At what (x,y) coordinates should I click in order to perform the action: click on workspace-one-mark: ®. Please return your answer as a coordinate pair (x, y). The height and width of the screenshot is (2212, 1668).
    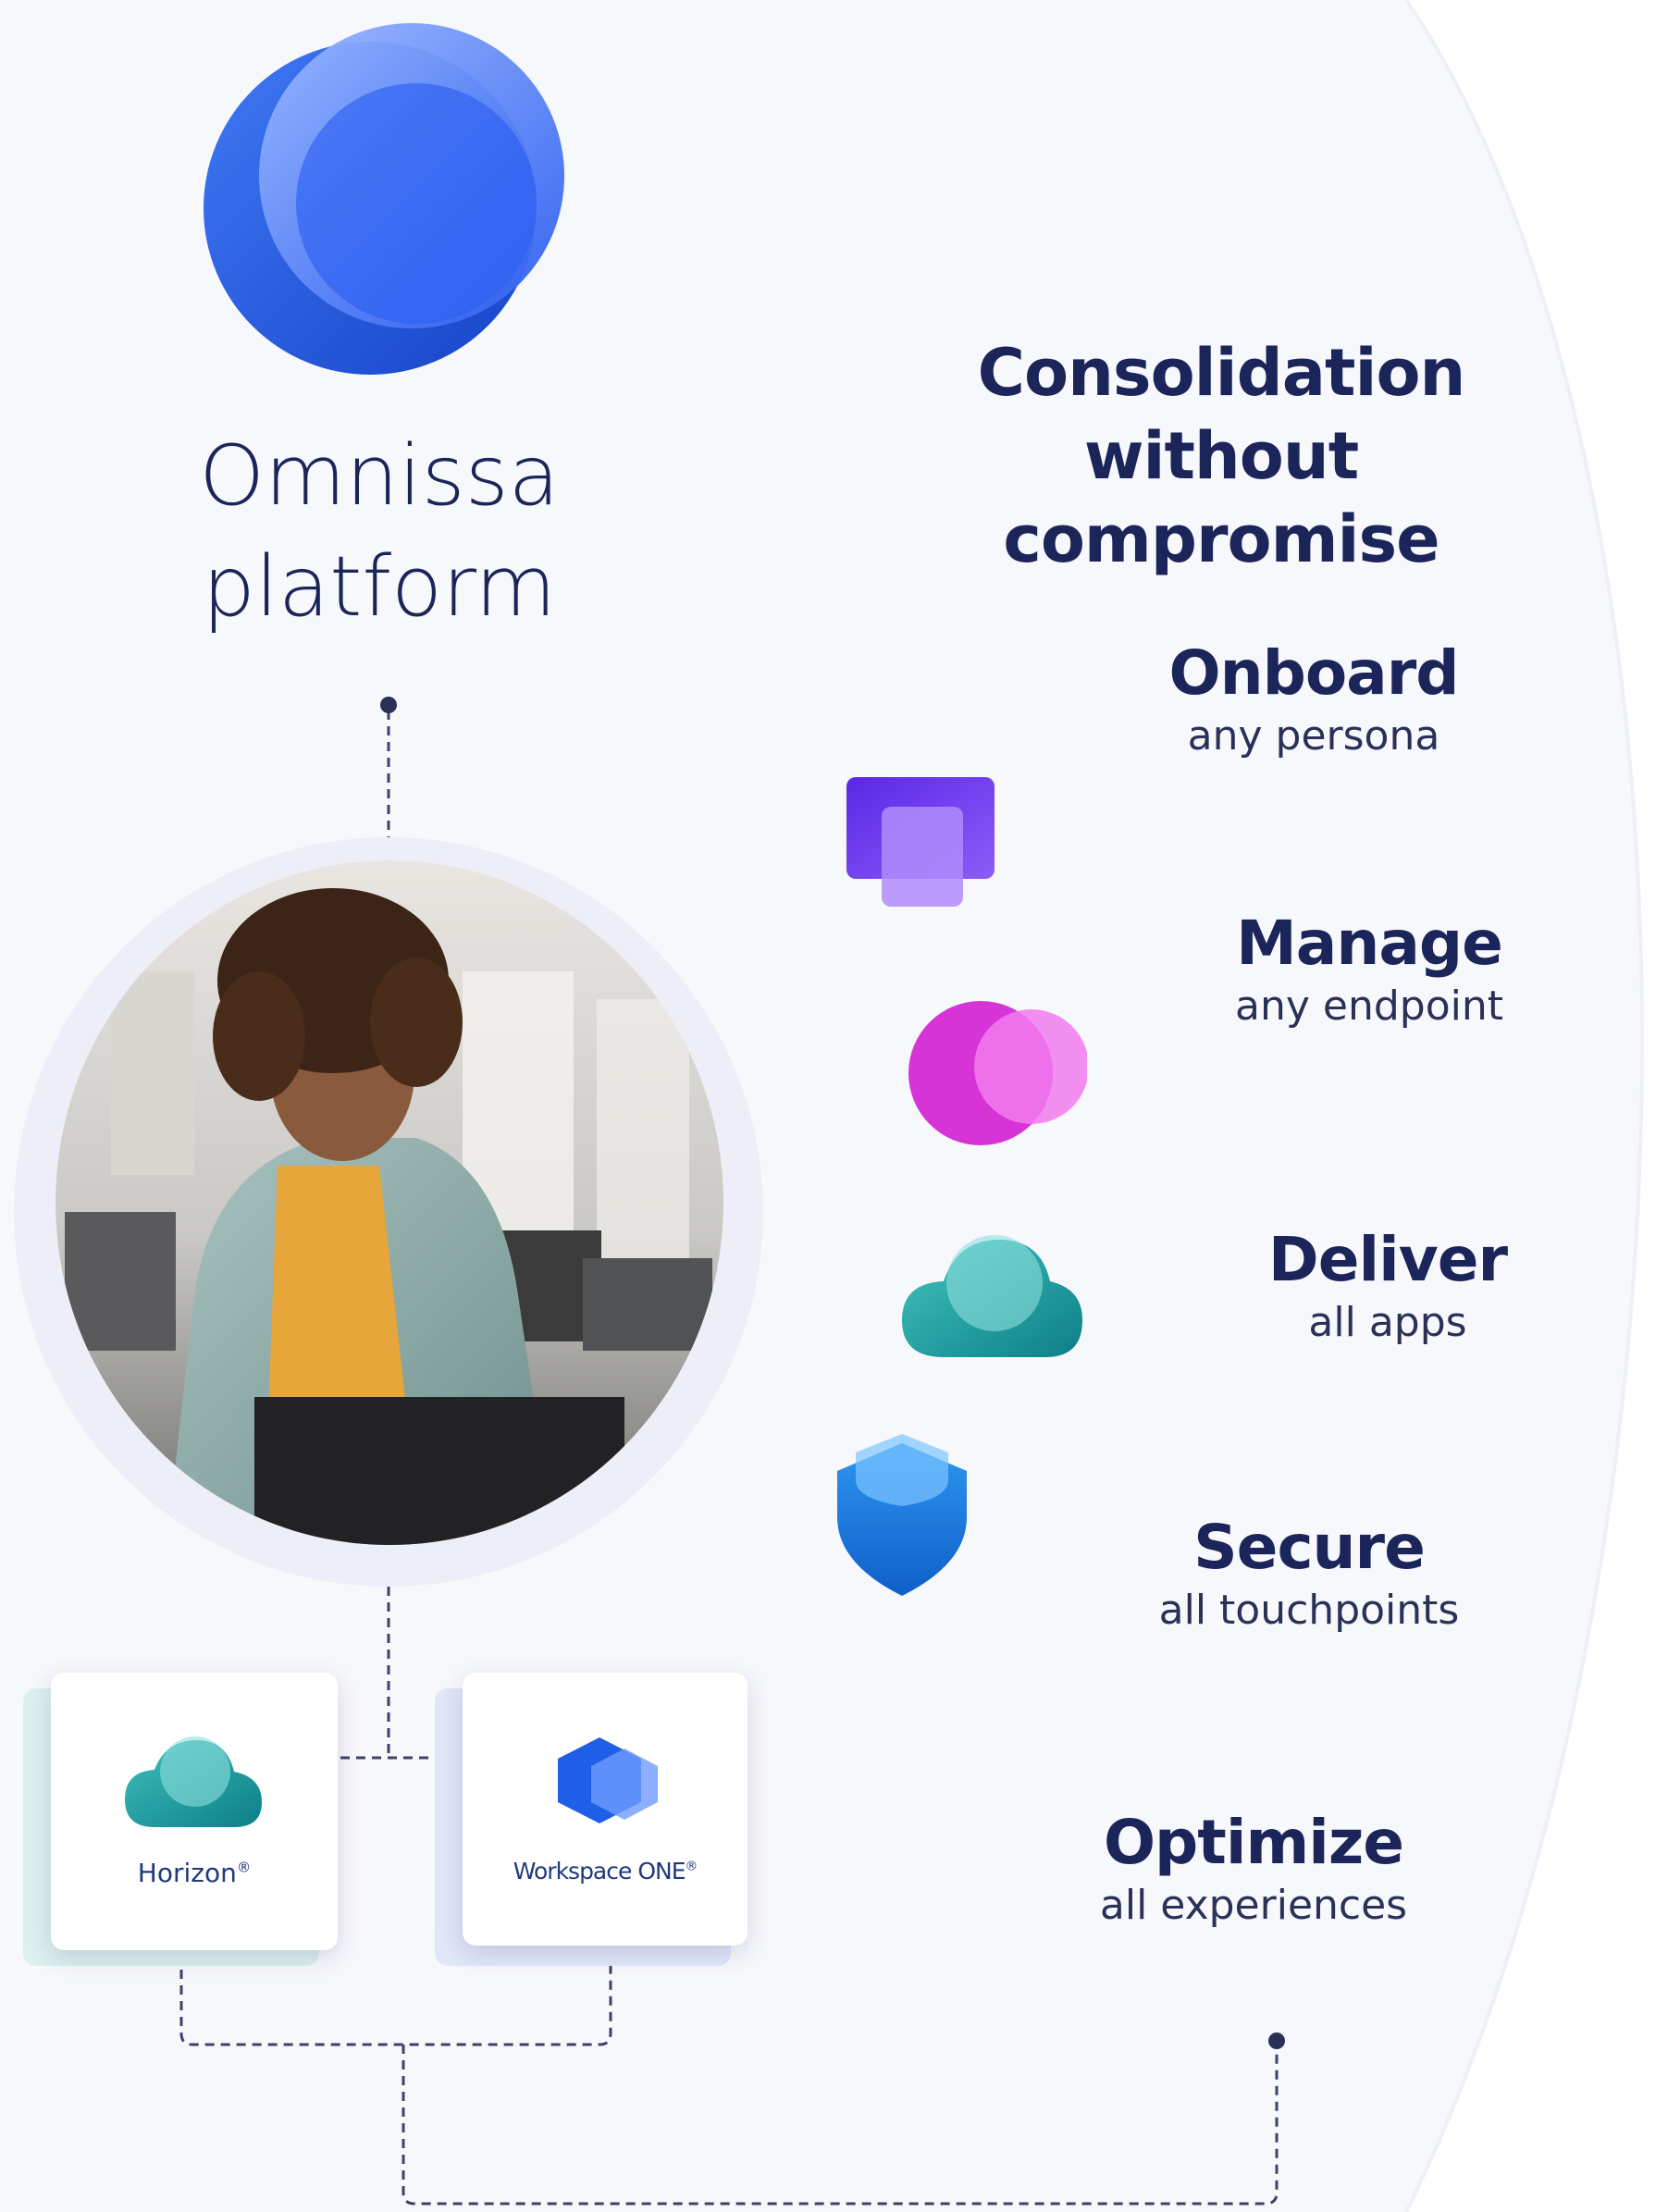
    Looking at the image, I should click on (691, 1866).